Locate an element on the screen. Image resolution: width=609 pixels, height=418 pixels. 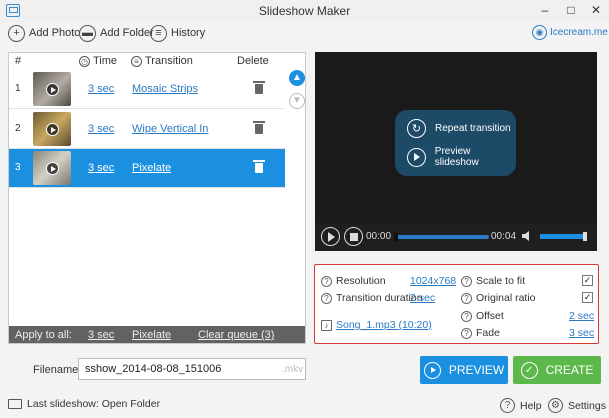
maximize-button: □ is located at coordinates (571, 10).